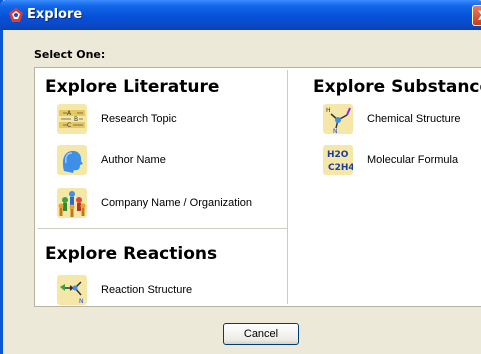  I want to click on author-head-icon, so click(72, 160).